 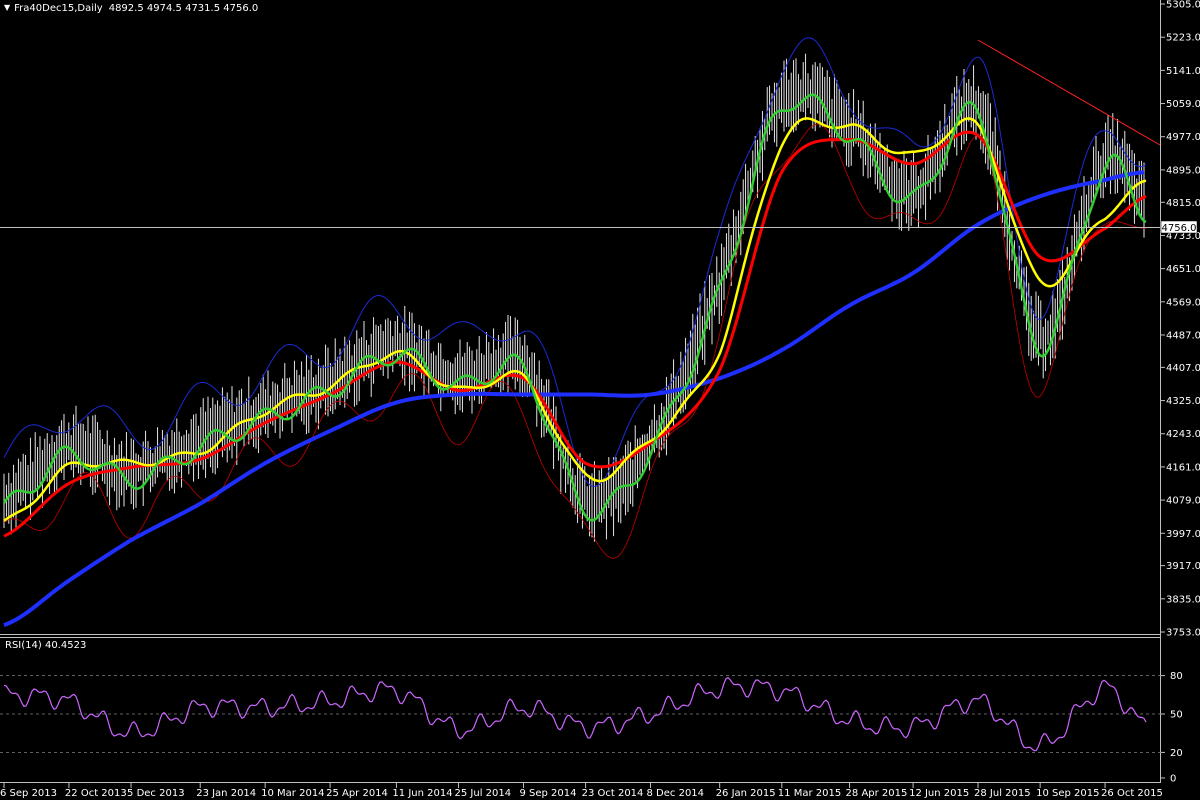 What do you see at coordinates (1002, 793) in the screenshot?
I see `time-axis-label: 28 Jul 2015` at bounding box center [1002, 793].